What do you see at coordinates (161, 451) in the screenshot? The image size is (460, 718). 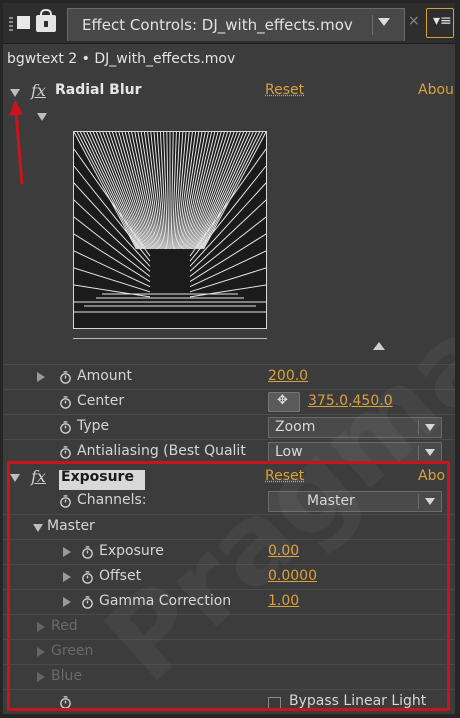 I see `property-label: Antialiasing (Best Qualit` at bounding box center [161, 451].